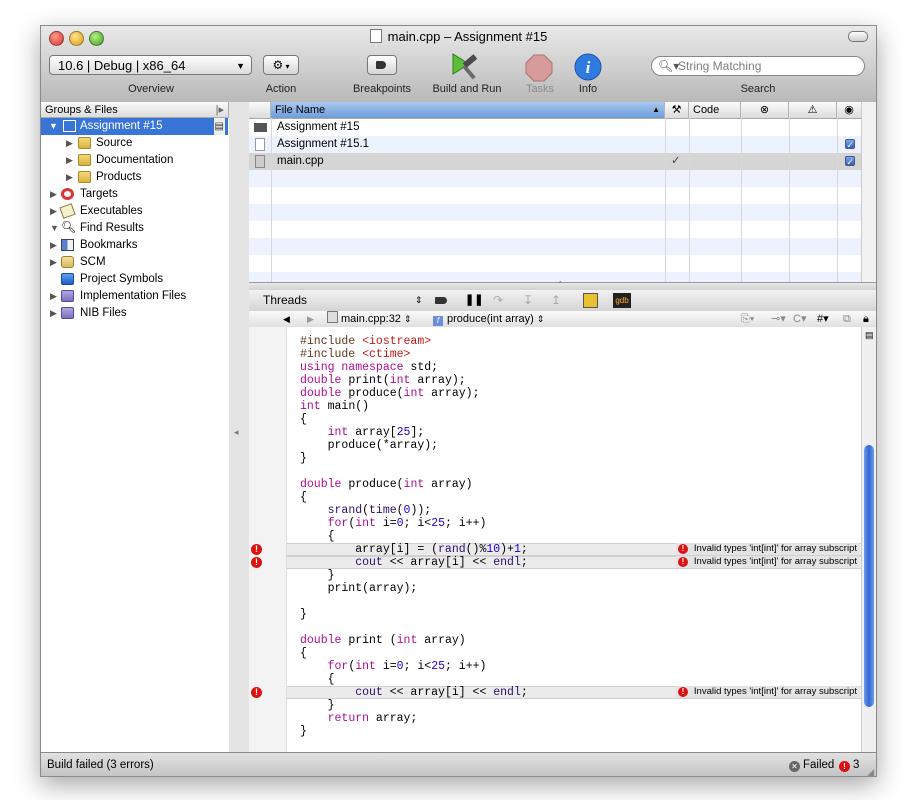 This screenshot has height=800, width=915. I want to click on function-popup: f produce(int array) ⇕, so click(488, 319).